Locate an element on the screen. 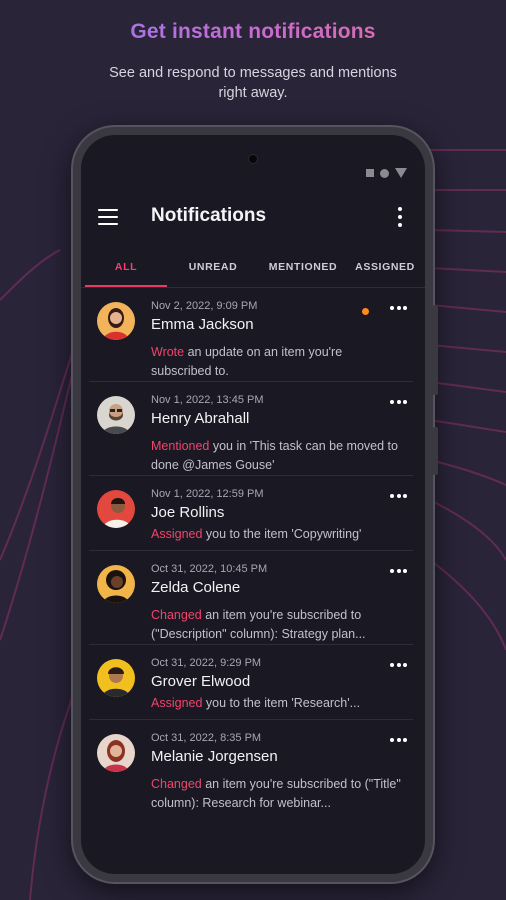 Image resolution: width=506 pixels, height=900 pixels. page-title: Notifications is located at coordinates (209, 215).